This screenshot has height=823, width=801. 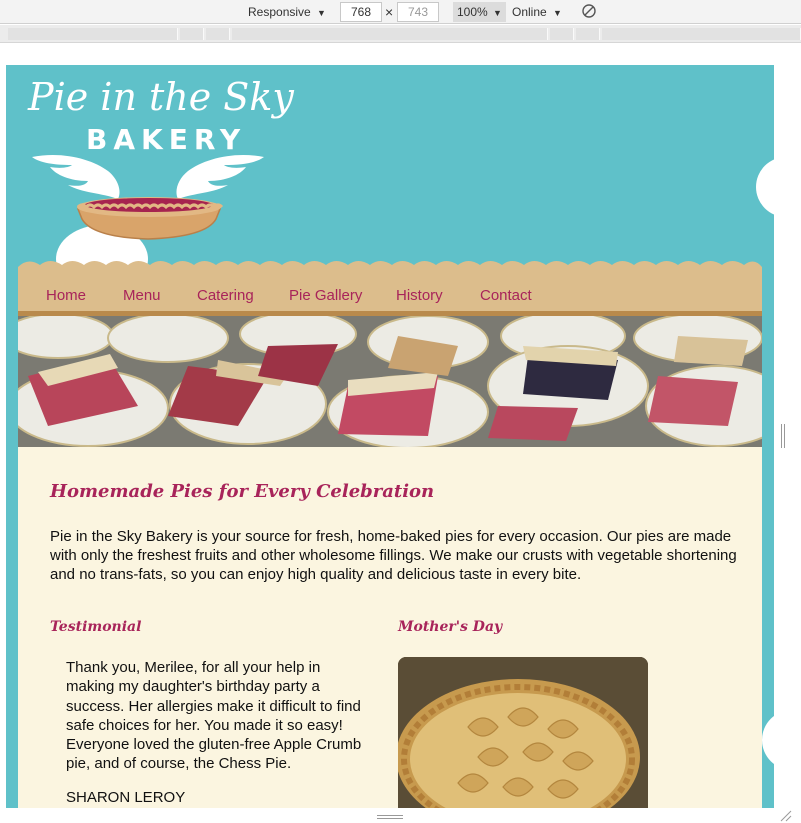 What do you see at coordinates (126, 797) in the screenshot?
I see `testimonial-author: SHARON LEROY` at bounding box center [126, 797].